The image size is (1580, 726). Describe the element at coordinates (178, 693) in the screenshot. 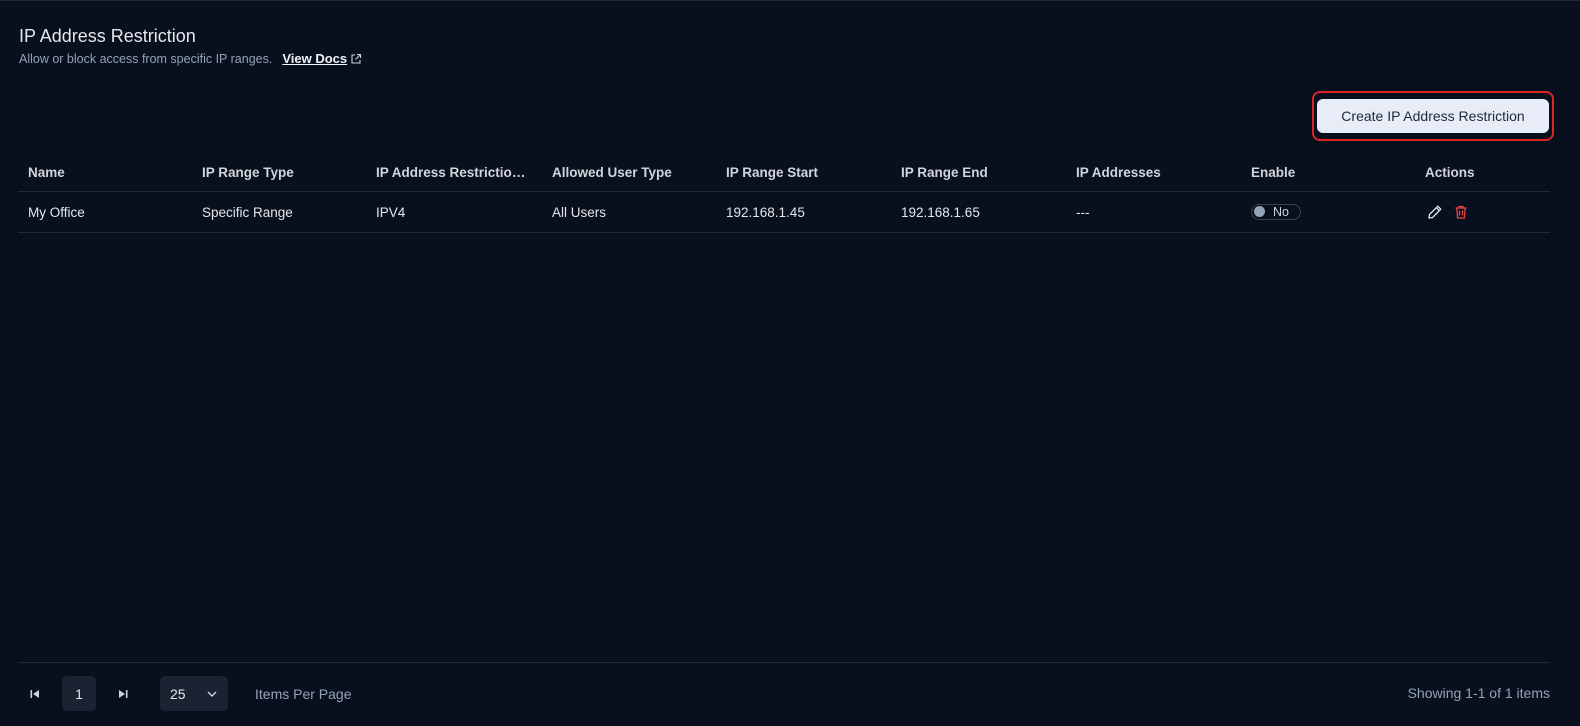

I see `items-per-page-value: 25` at that location.